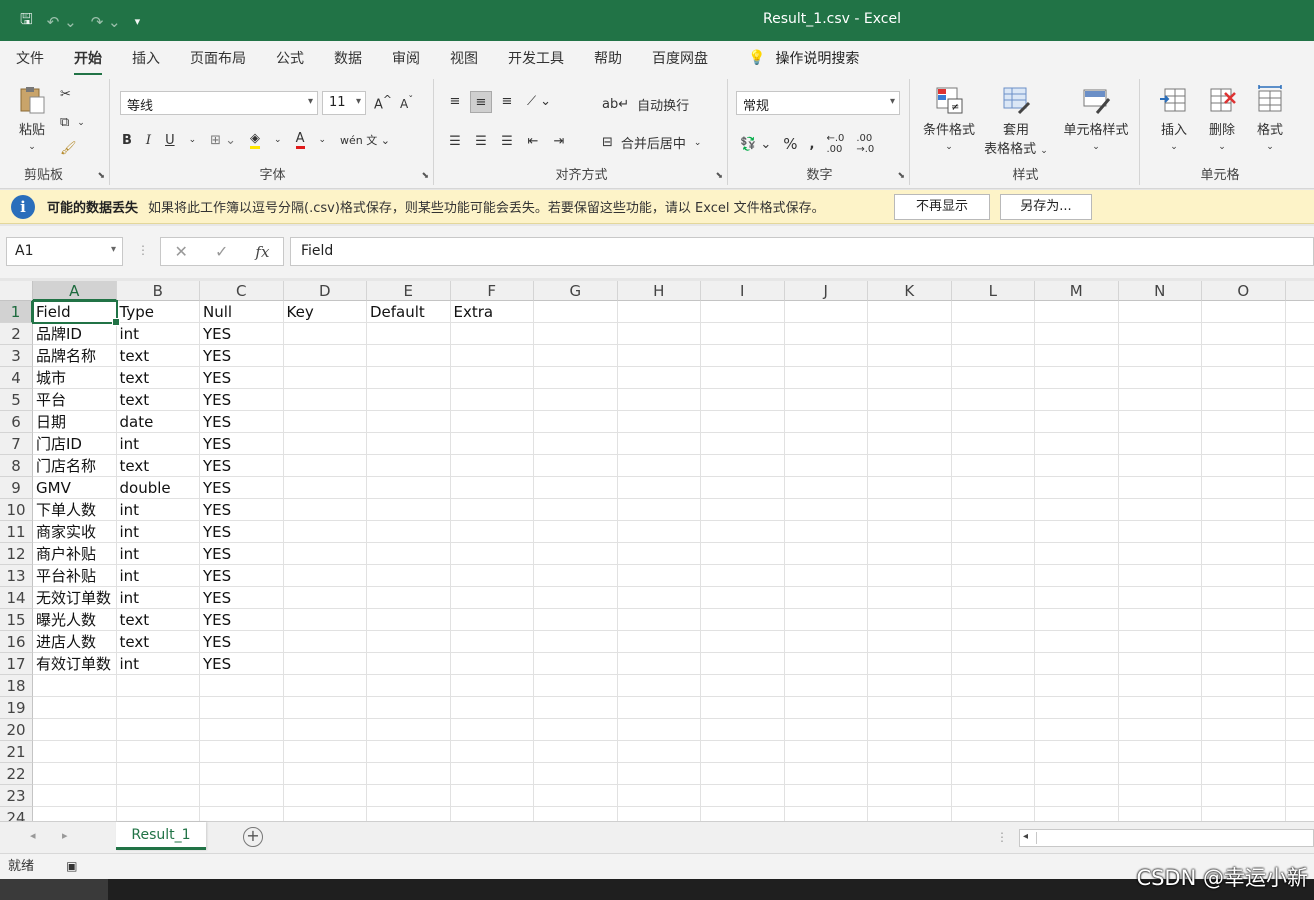  Describe the element at coordinates (242, 291) in the screenshot. I see `column-header: C` at that location.